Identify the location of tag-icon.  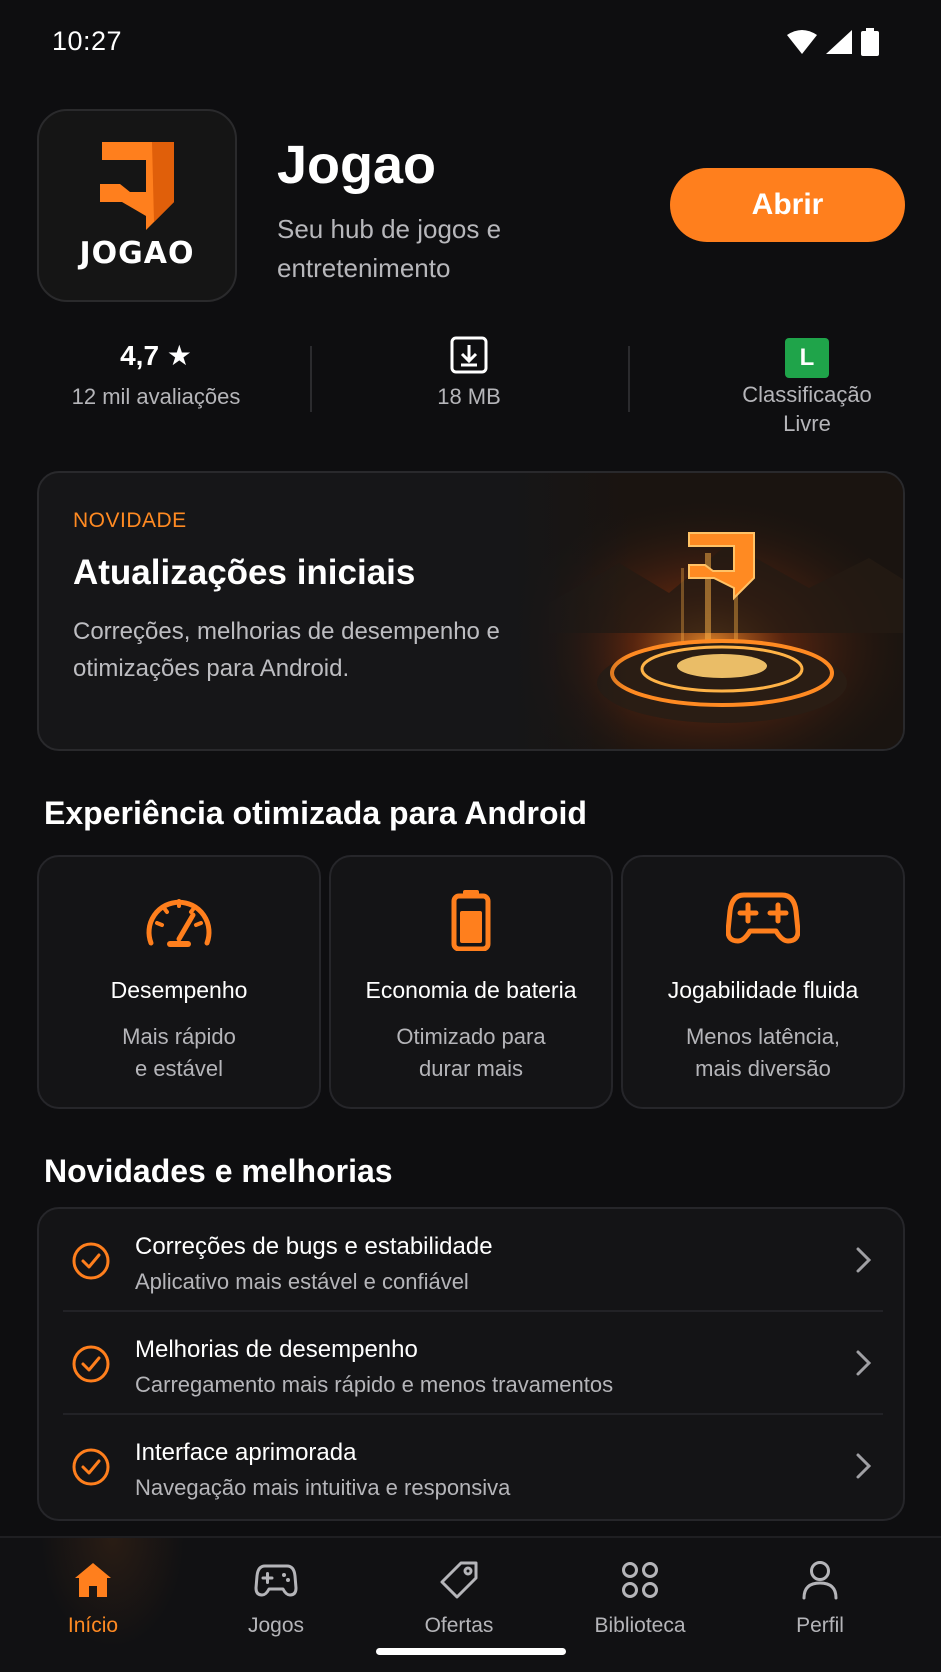
(459, 1580).